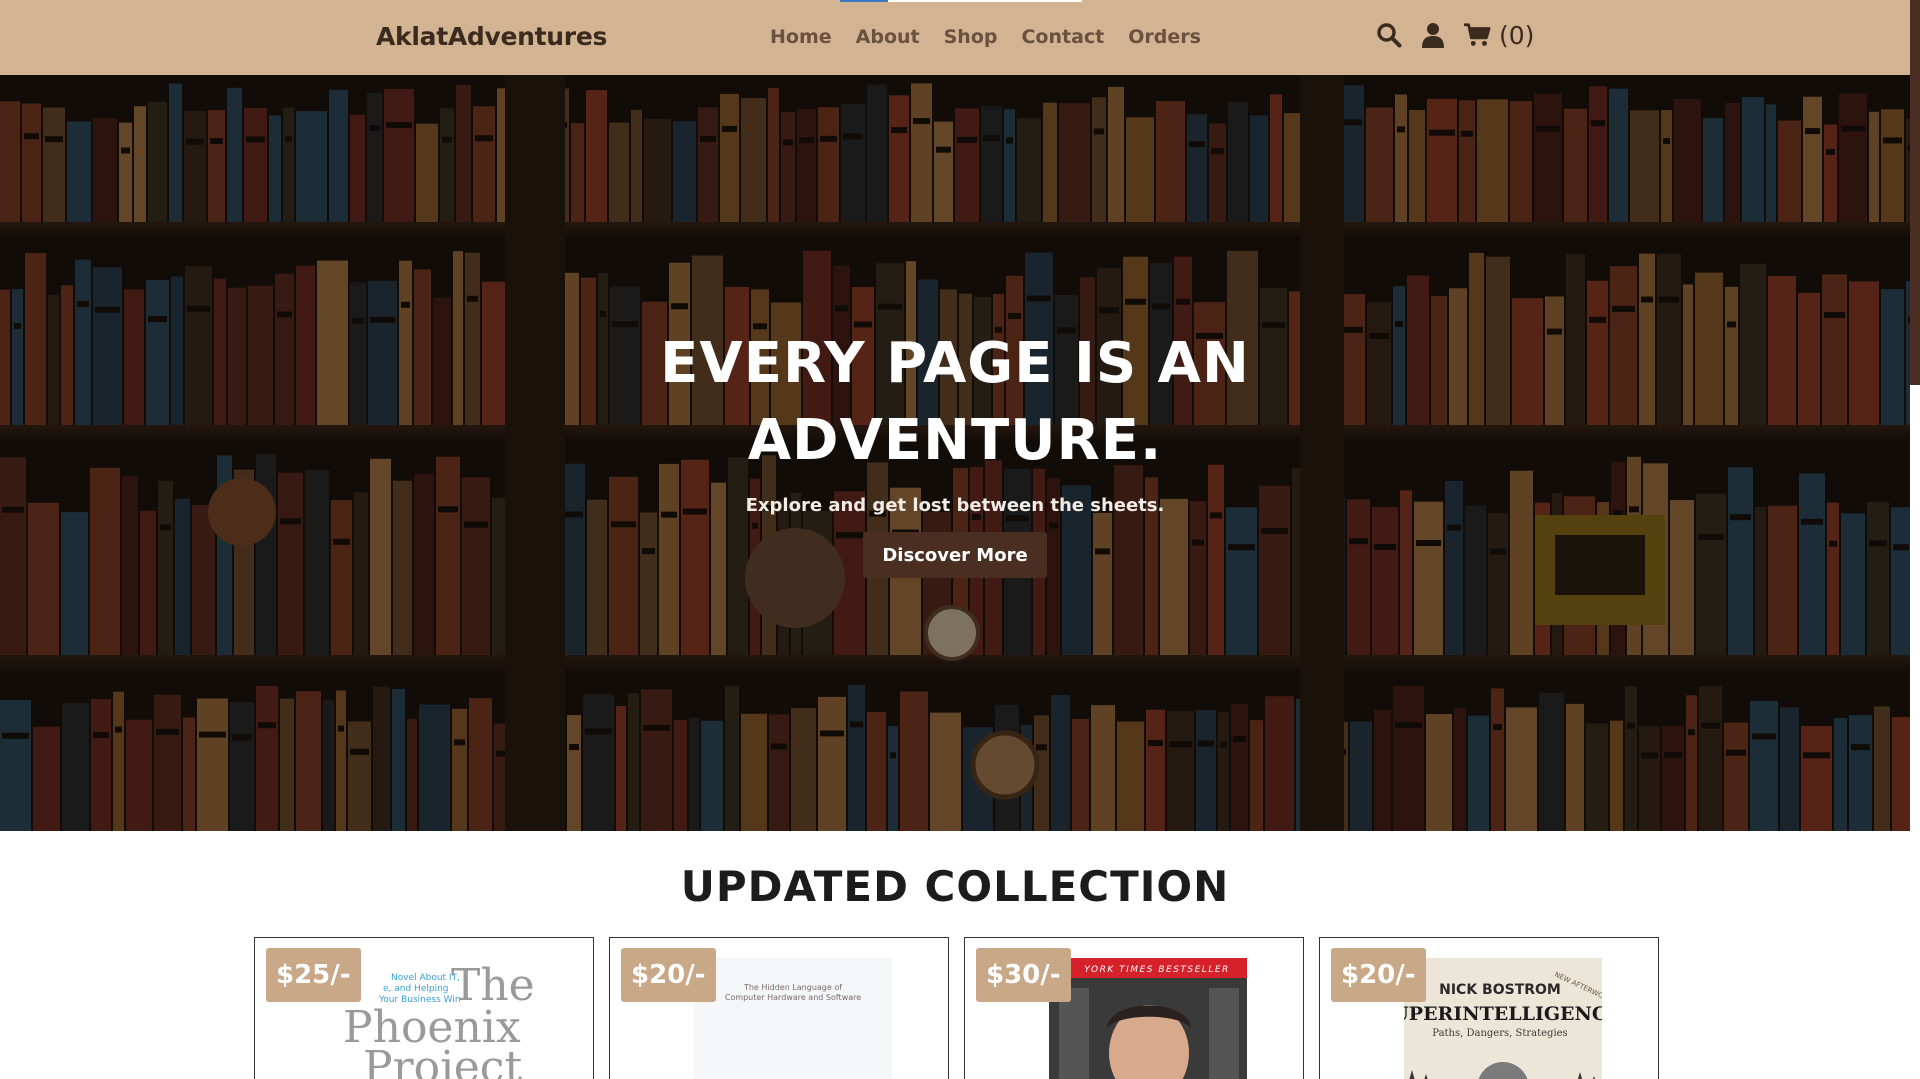  Describe the element at coordinates (1915, 192) in the screenshot. I see `scrollbar-track-top` at that location.